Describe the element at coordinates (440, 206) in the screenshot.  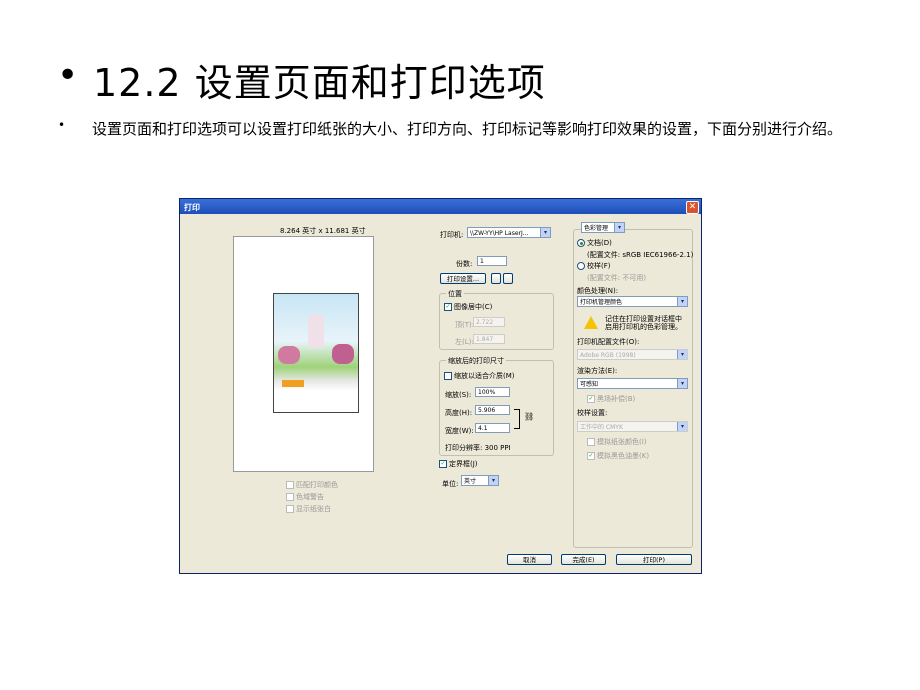
I see `dialog-title-bar: 打印 ✕` at that location.